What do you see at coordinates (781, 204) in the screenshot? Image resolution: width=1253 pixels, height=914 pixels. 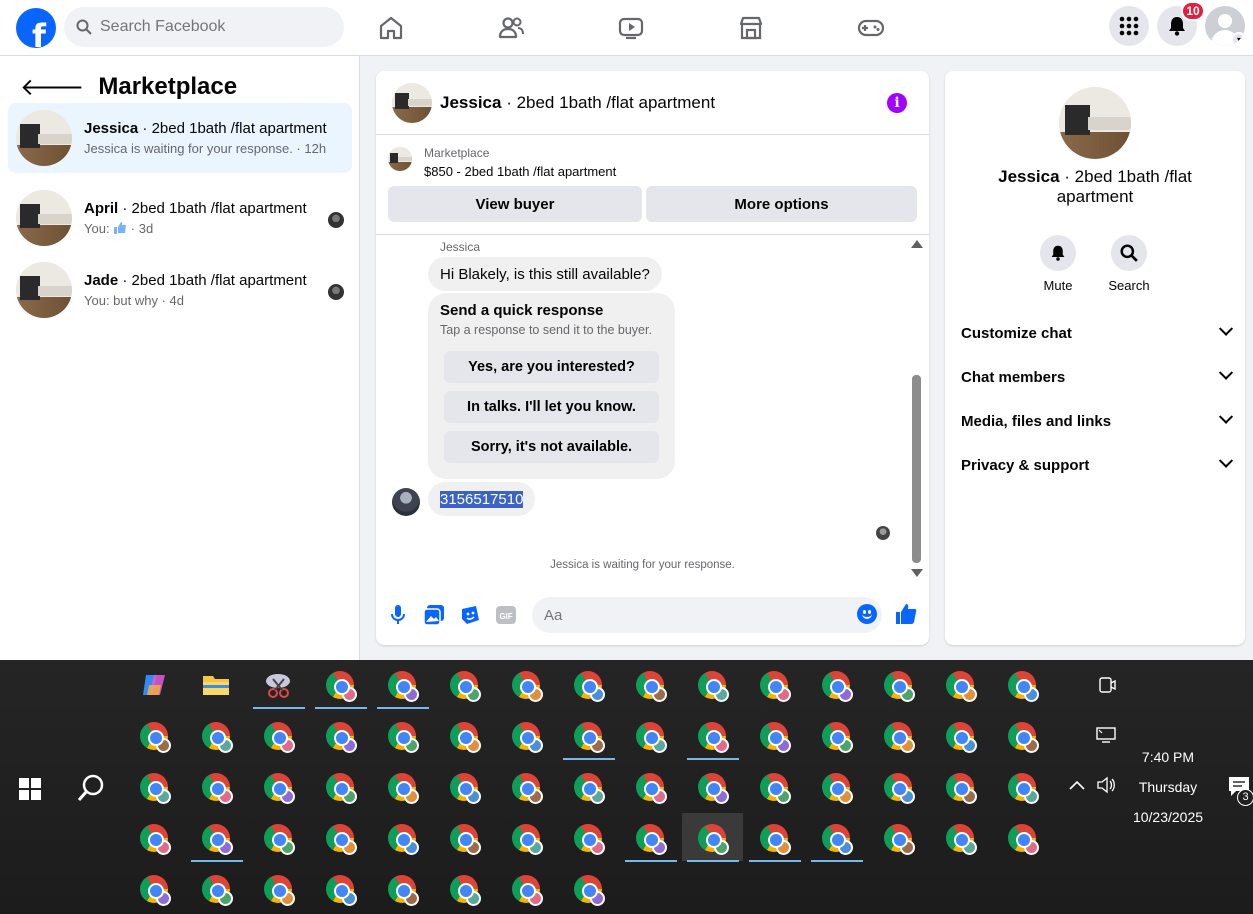 I see `more-options-button: More options` at bounding box center [781, 204].